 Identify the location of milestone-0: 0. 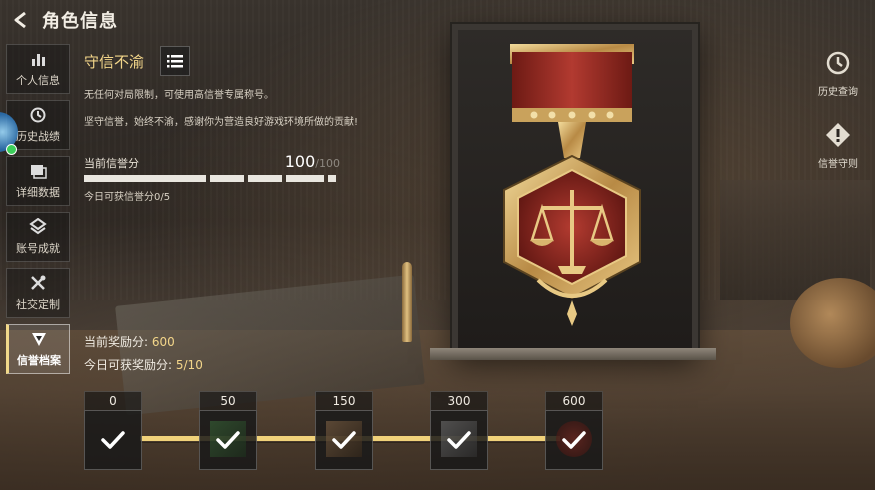
(113, 430).